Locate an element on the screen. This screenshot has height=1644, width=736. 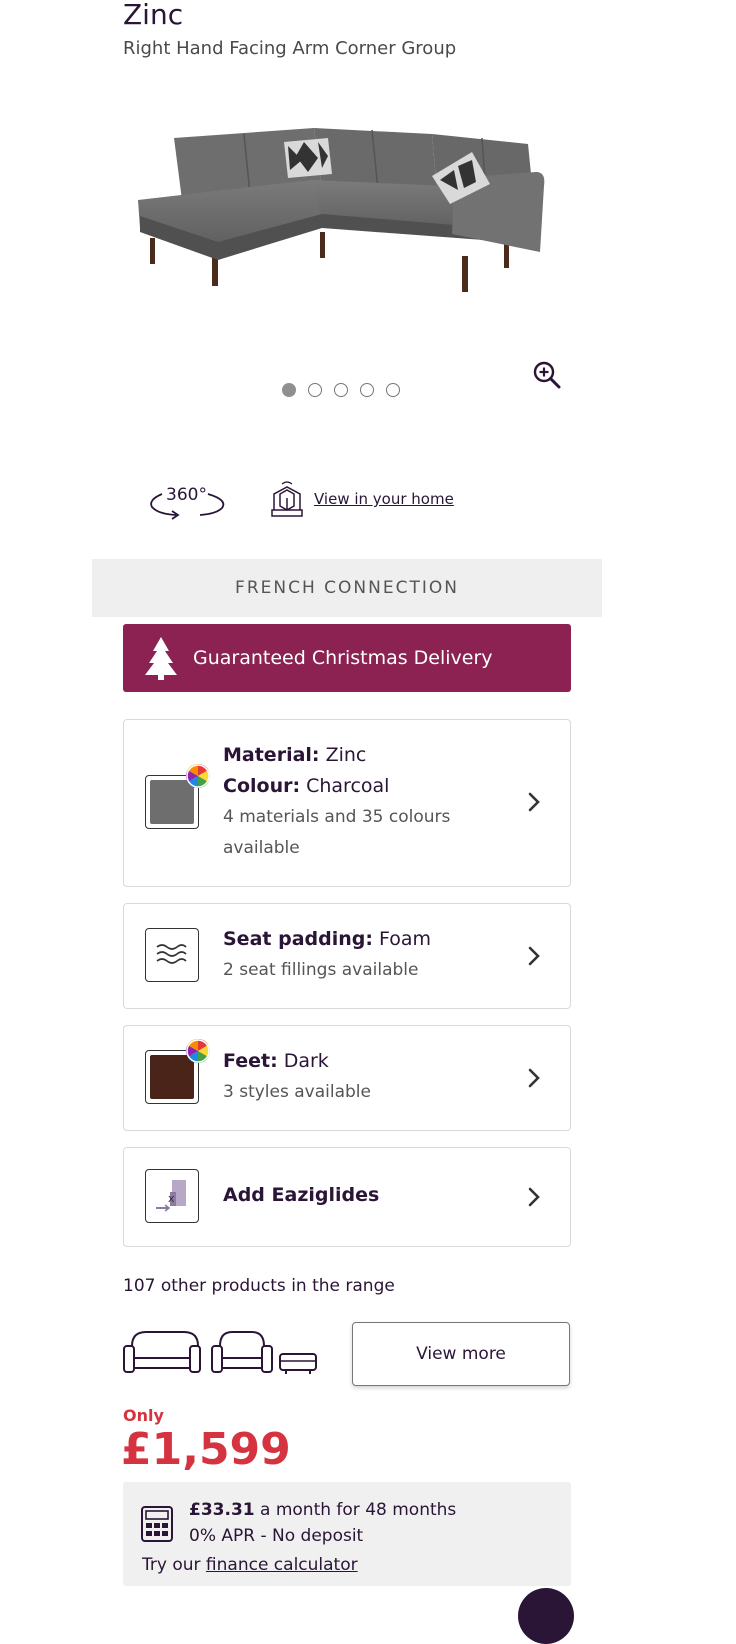
feet-line: Feet: Dark is located at coordinates (366, 1061).